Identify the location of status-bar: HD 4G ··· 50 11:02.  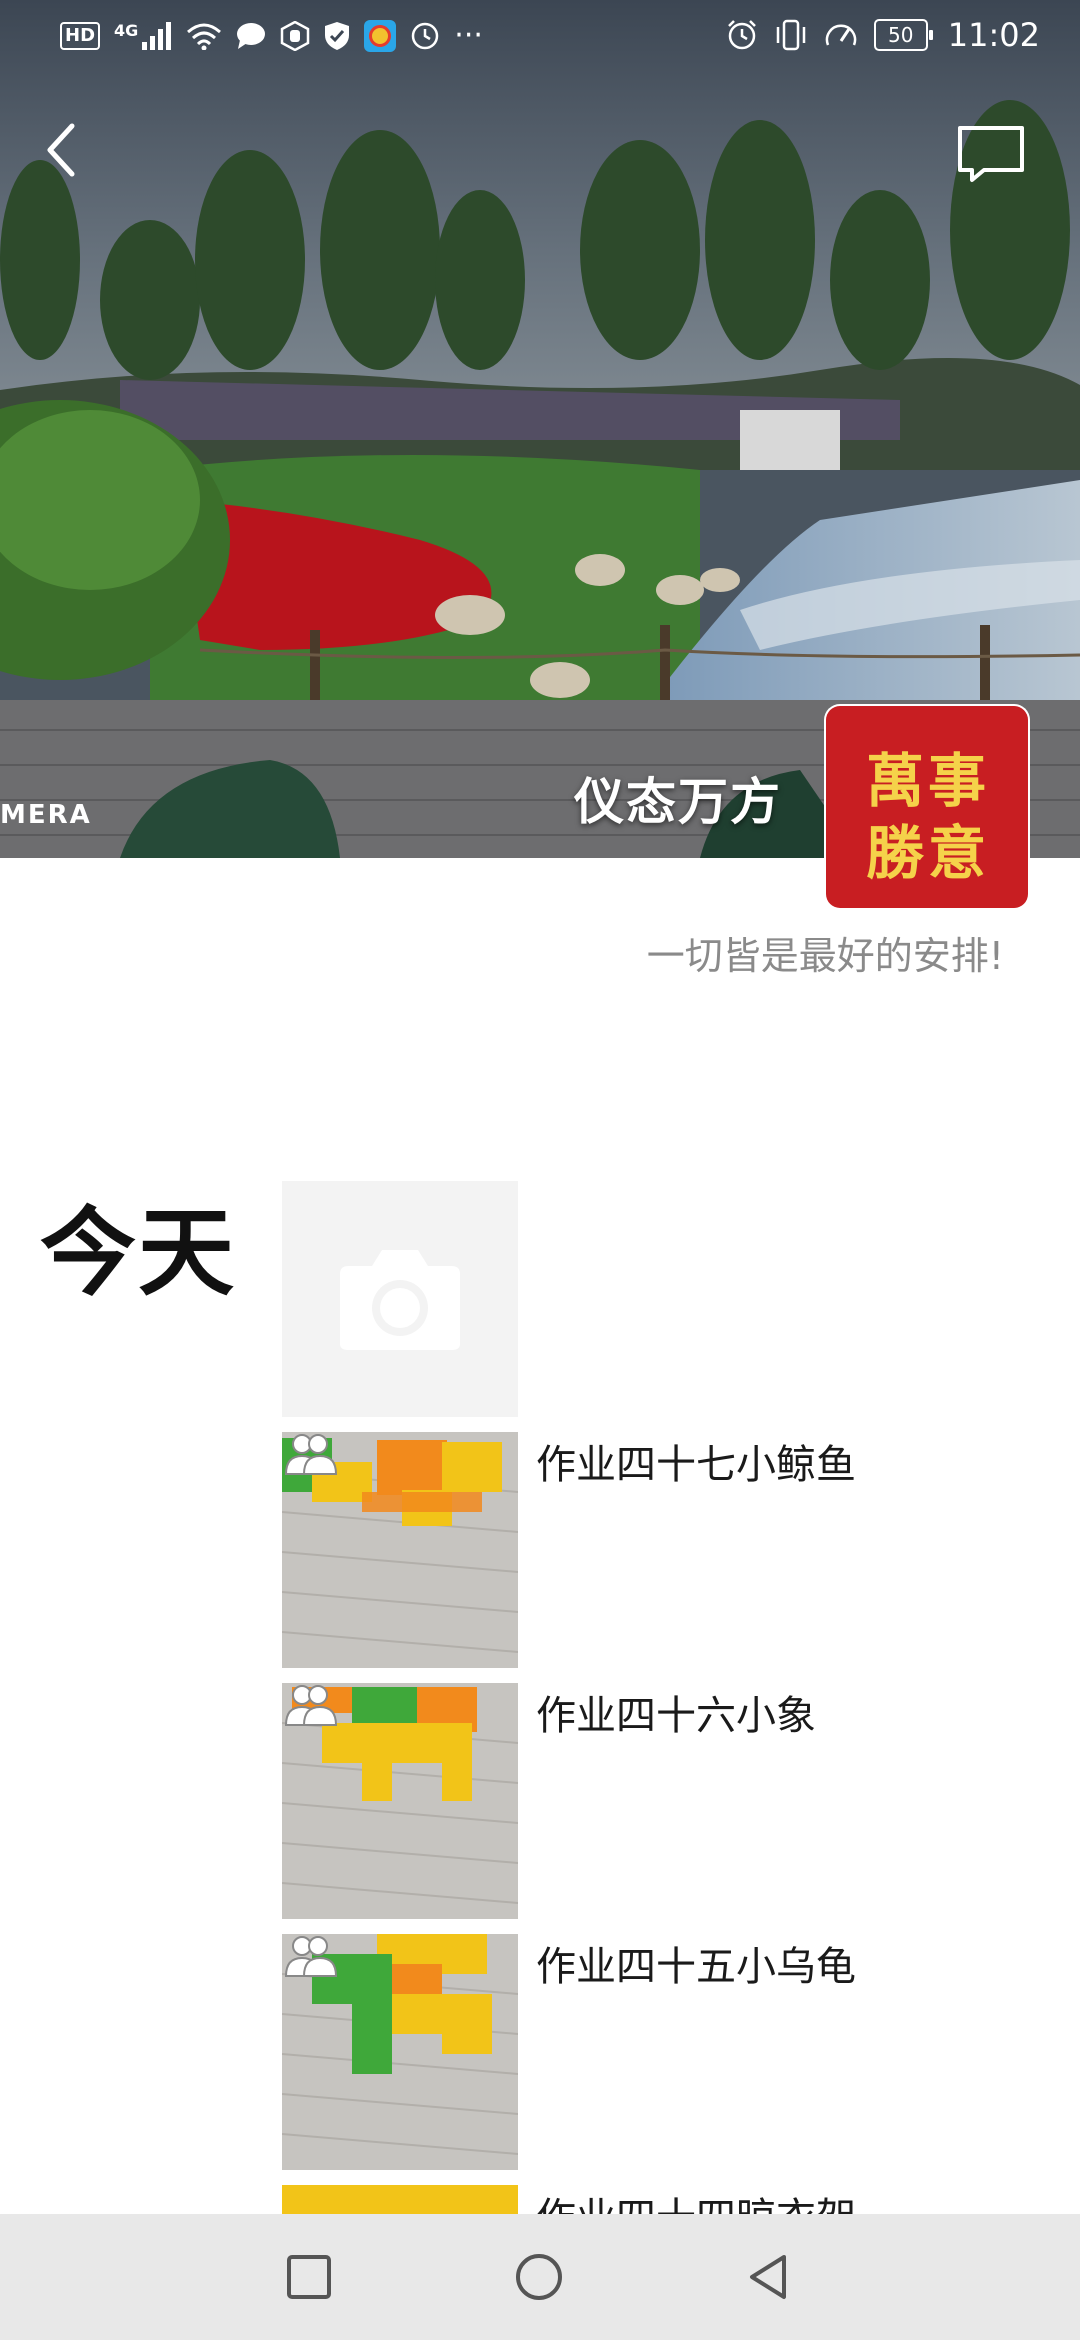
(540, 37).